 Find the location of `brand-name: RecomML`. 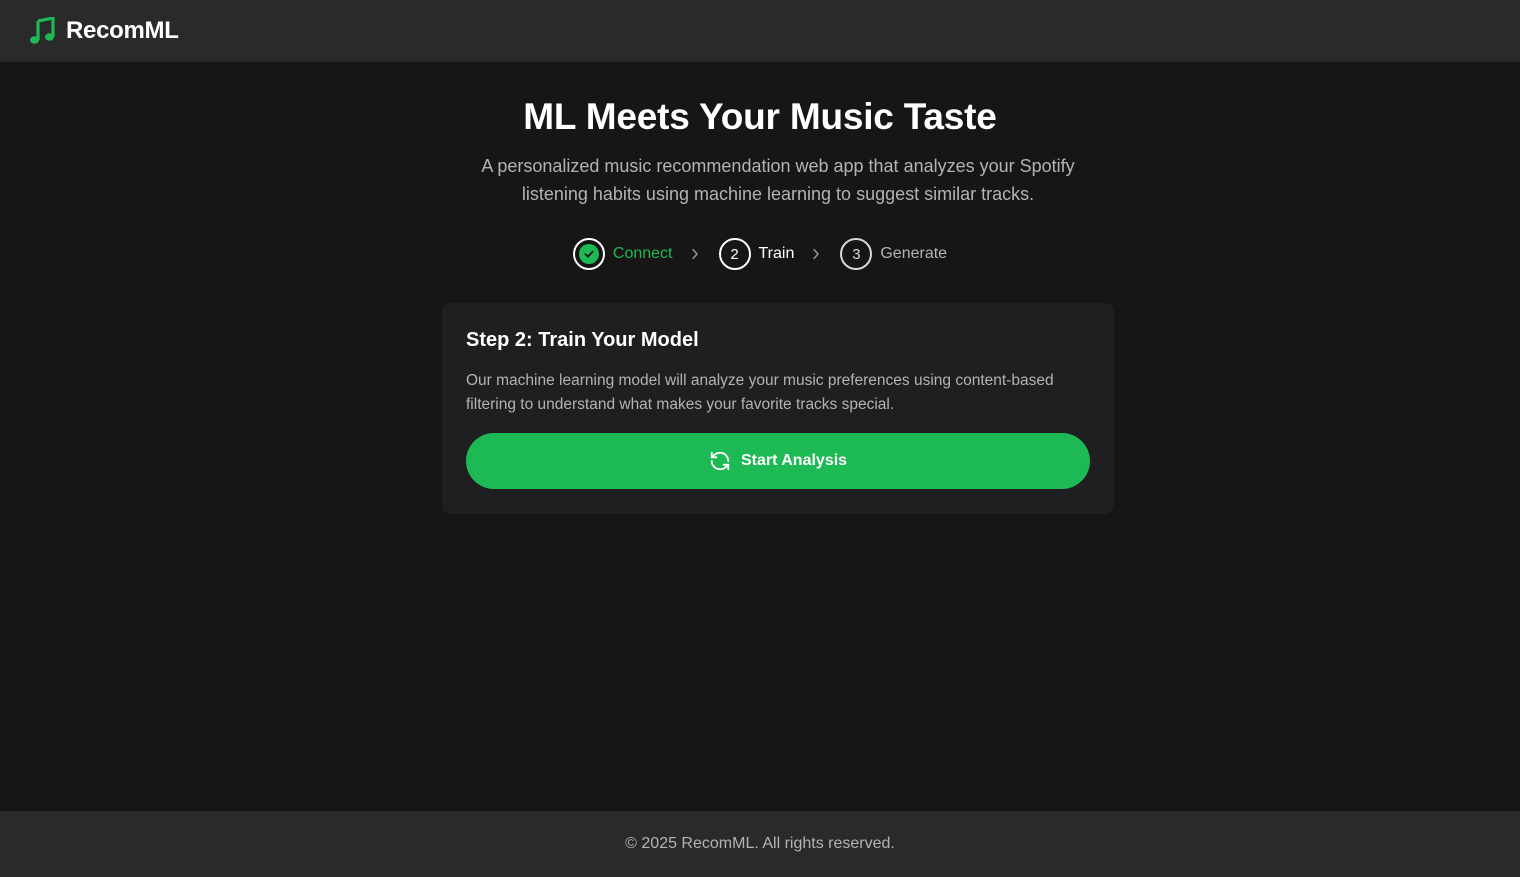

brand-name: RecomML is located at coordinates (122, 31).